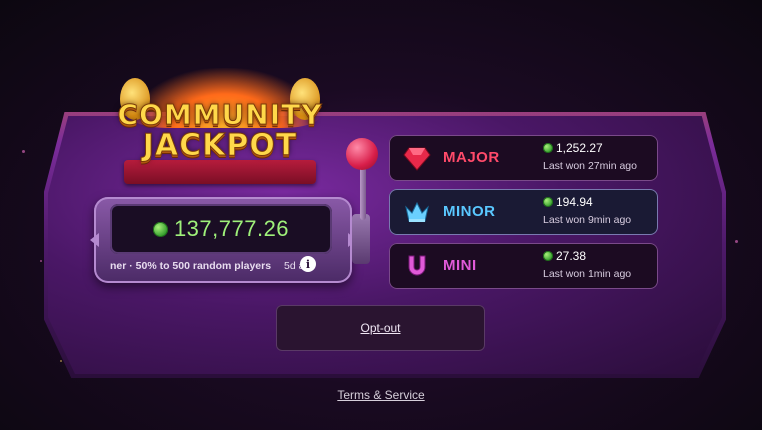  I want to click on lever-base, so click(361, 239).